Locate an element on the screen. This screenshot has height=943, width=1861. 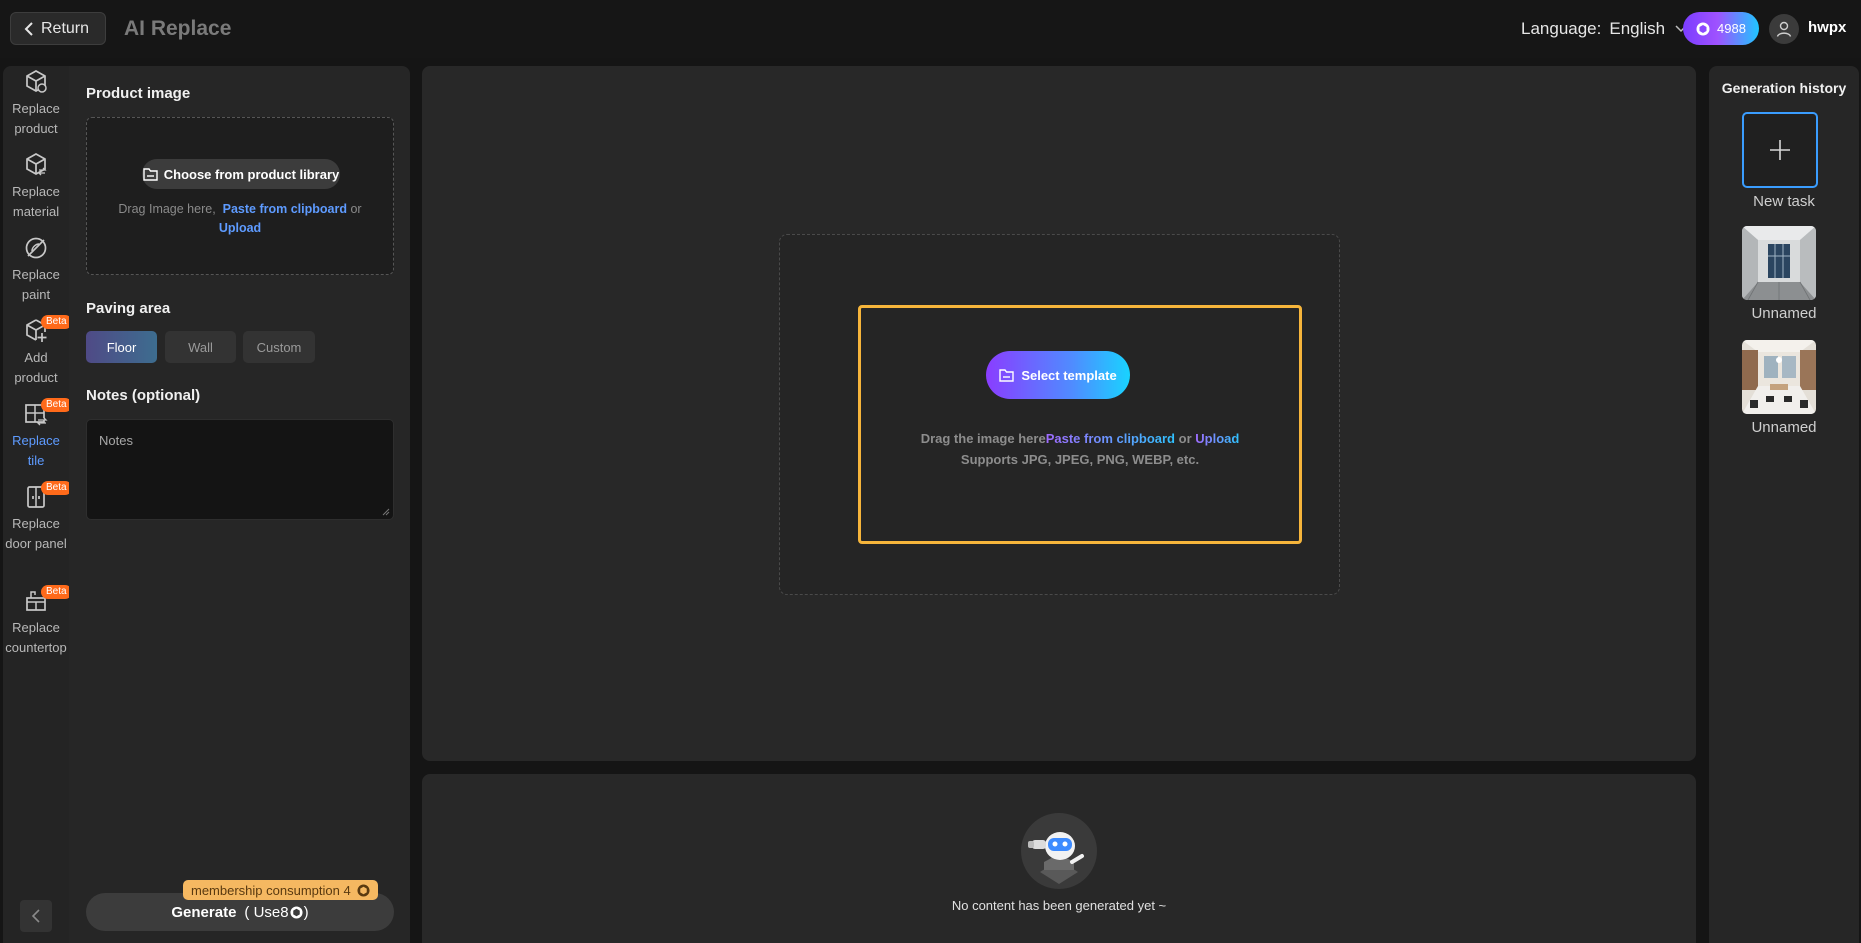
nav-item-replace-paint: Replace paint is located at coordinates (36, 270).